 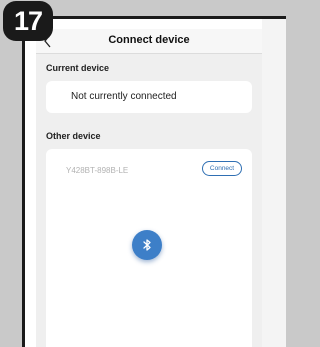 I want to click on bluetooth-scan-button, so click(x=147, y=245).